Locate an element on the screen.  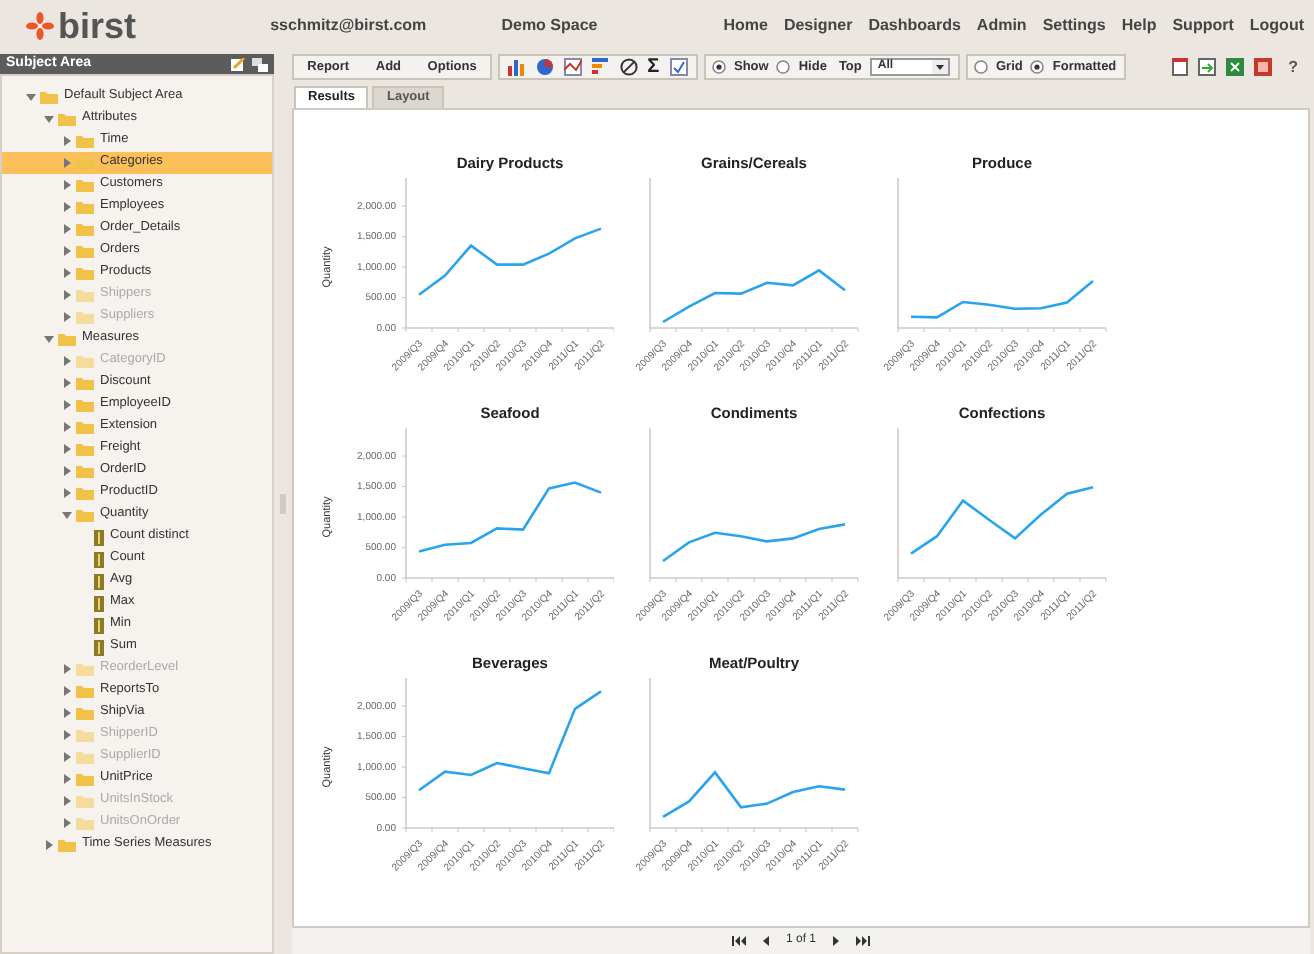
pie-chart-icon is located at coordinates (545, 67).